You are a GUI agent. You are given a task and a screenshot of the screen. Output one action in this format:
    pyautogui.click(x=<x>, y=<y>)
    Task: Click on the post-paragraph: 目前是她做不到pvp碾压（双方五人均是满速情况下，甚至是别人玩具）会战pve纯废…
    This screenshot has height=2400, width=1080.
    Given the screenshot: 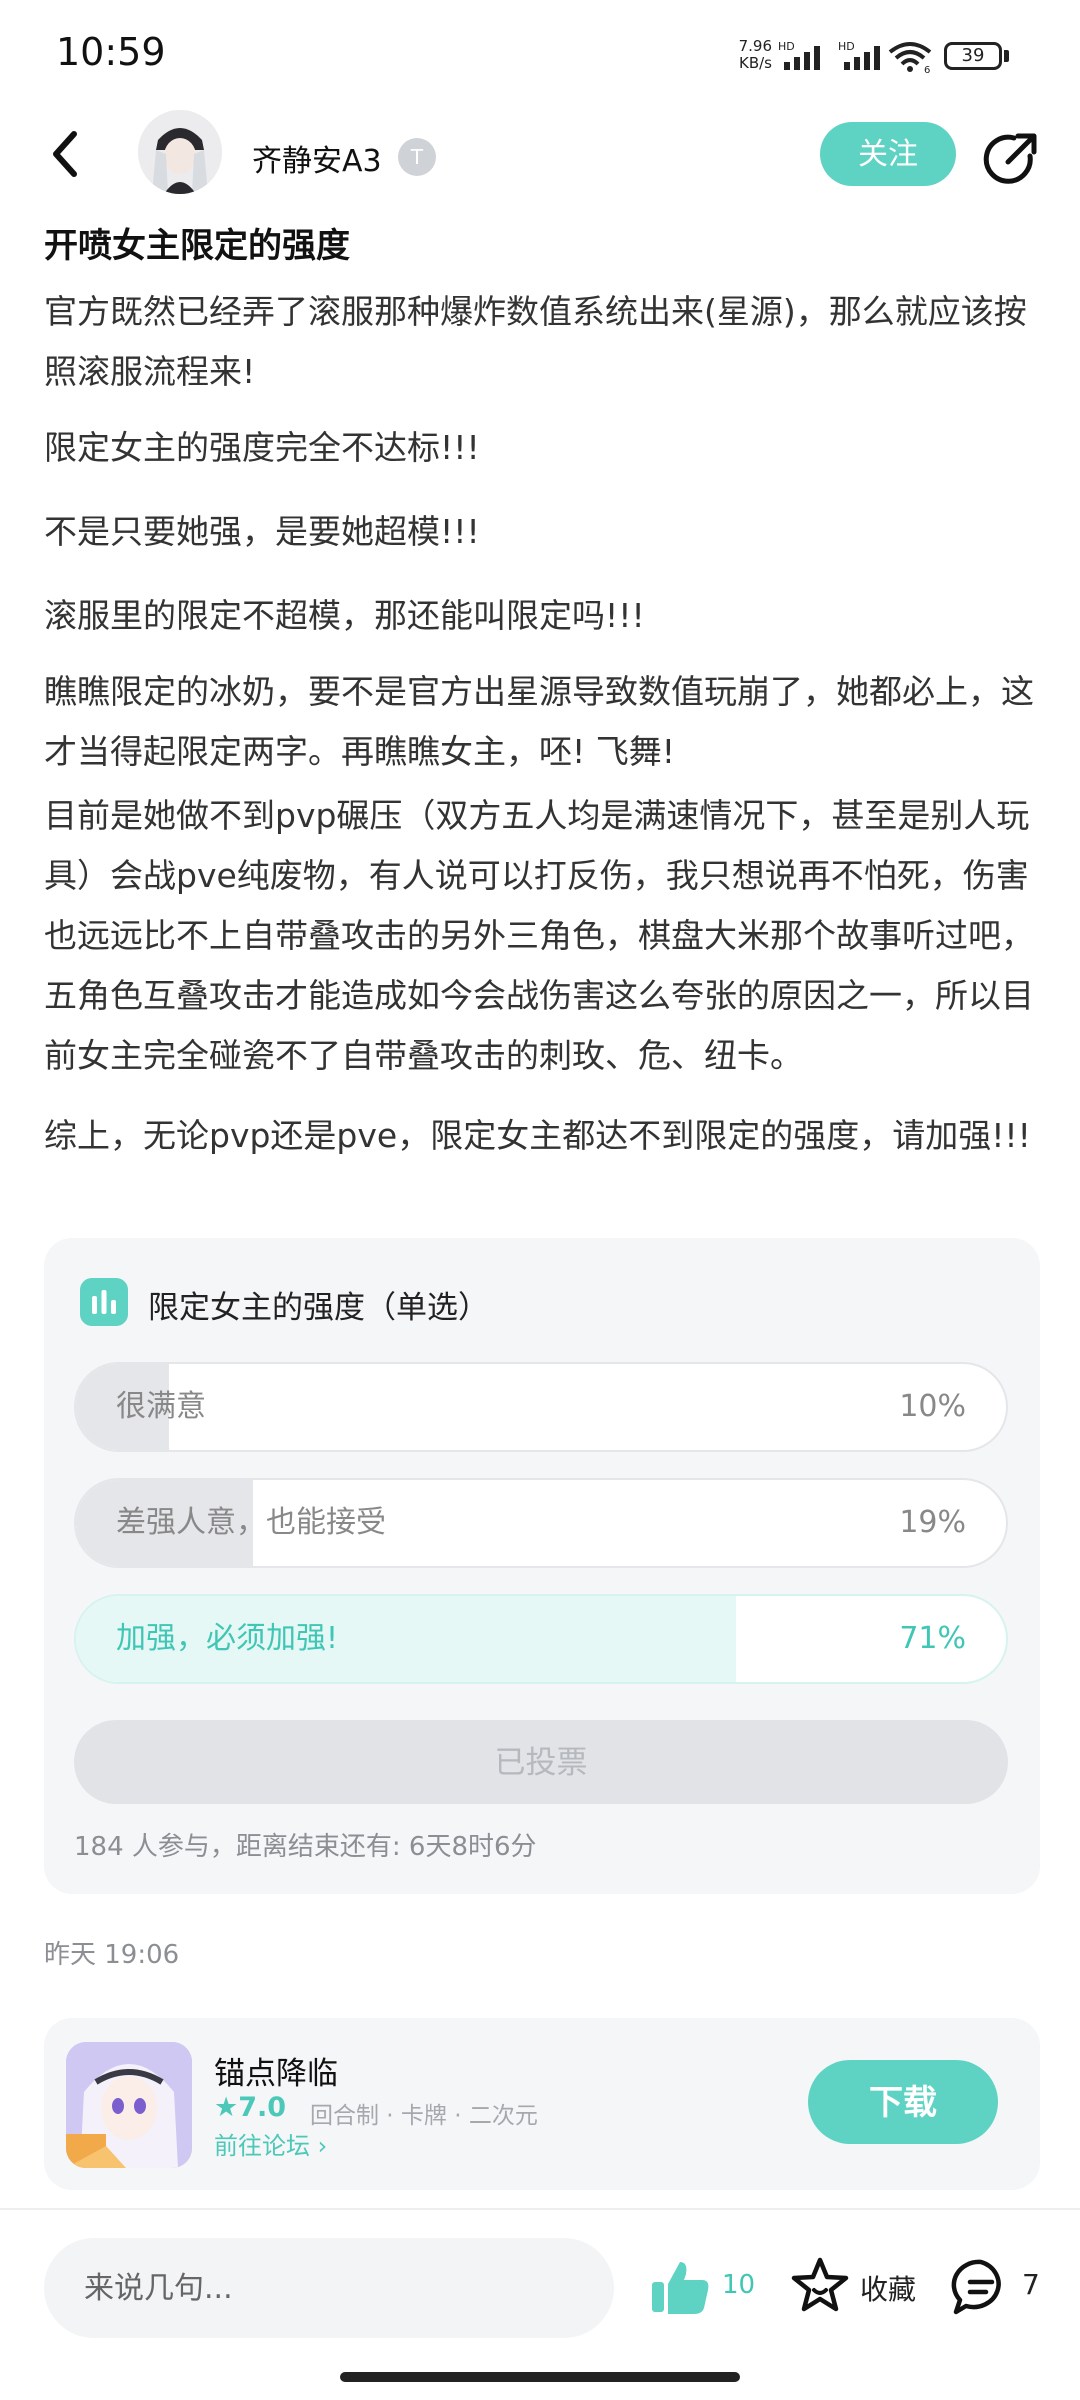 What is the action you would take?
    pyautogui.click(x=539, y=935)
    